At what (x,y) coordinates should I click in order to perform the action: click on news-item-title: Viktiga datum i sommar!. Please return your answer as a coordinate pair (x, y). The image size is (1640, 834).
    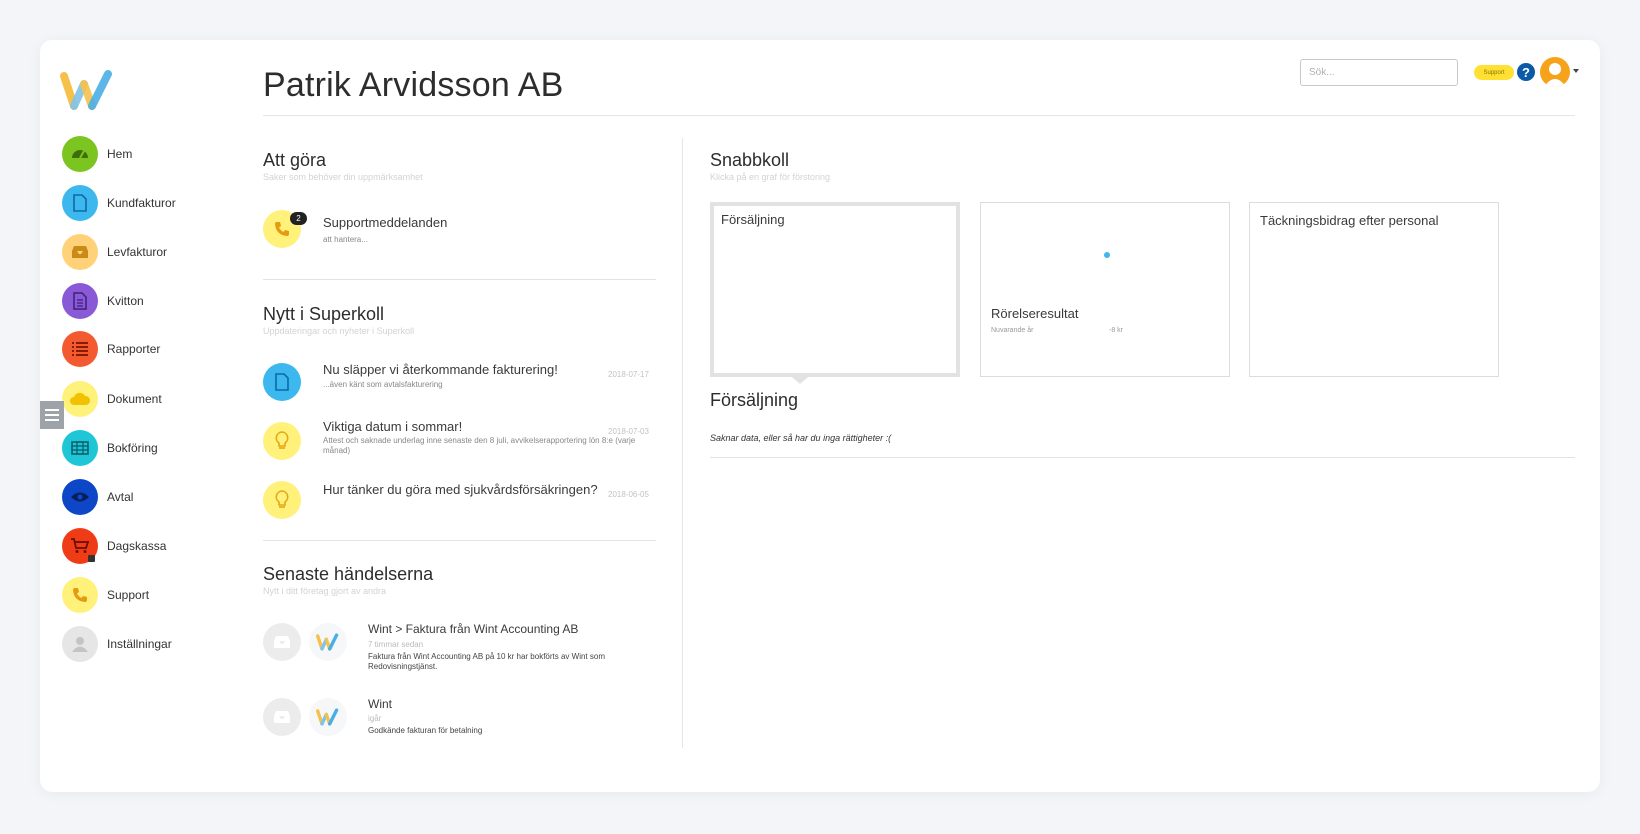
    Looking at the image, I should click on (392, 426).